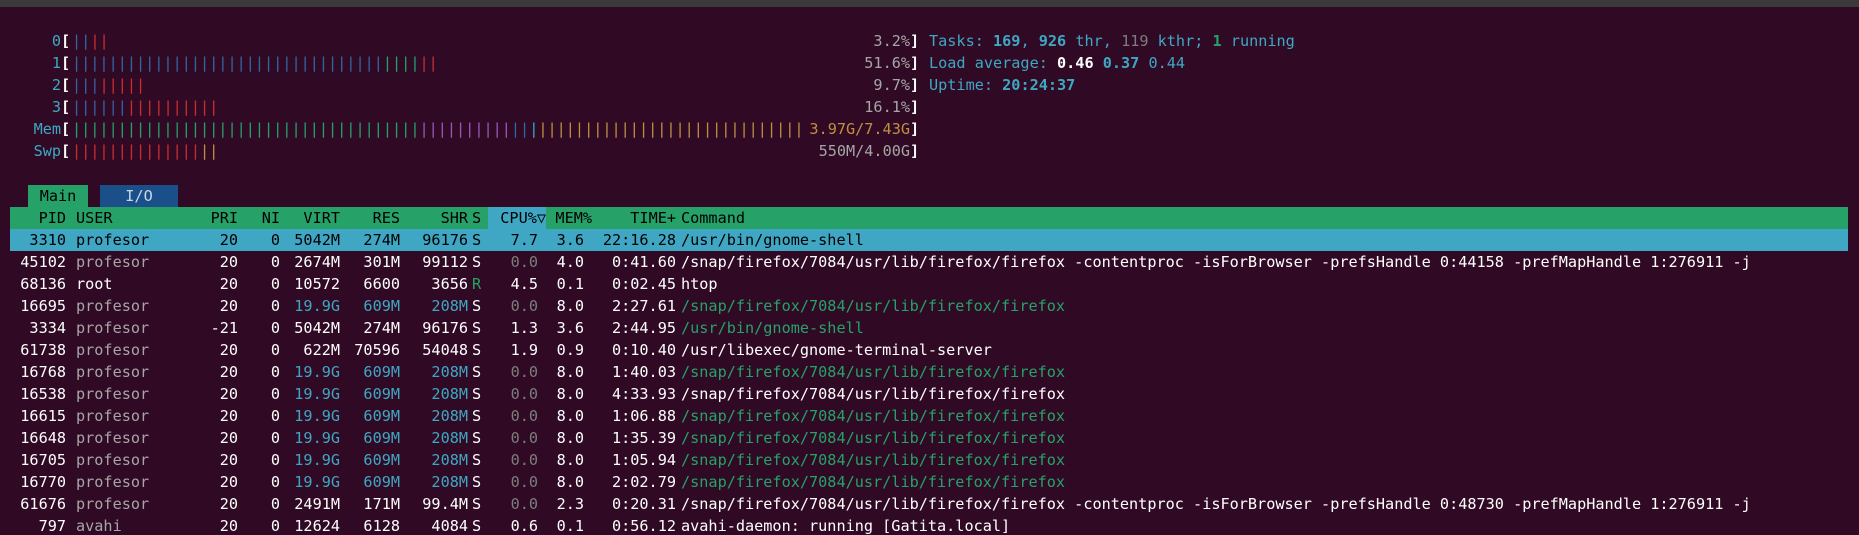 Image resolution: width=1859 pixels, height=535 pixels. What do you see at coordinates (56, 85) in the screenshot?
I see `cpu2-label: 2` at bounding box center [56, 85].